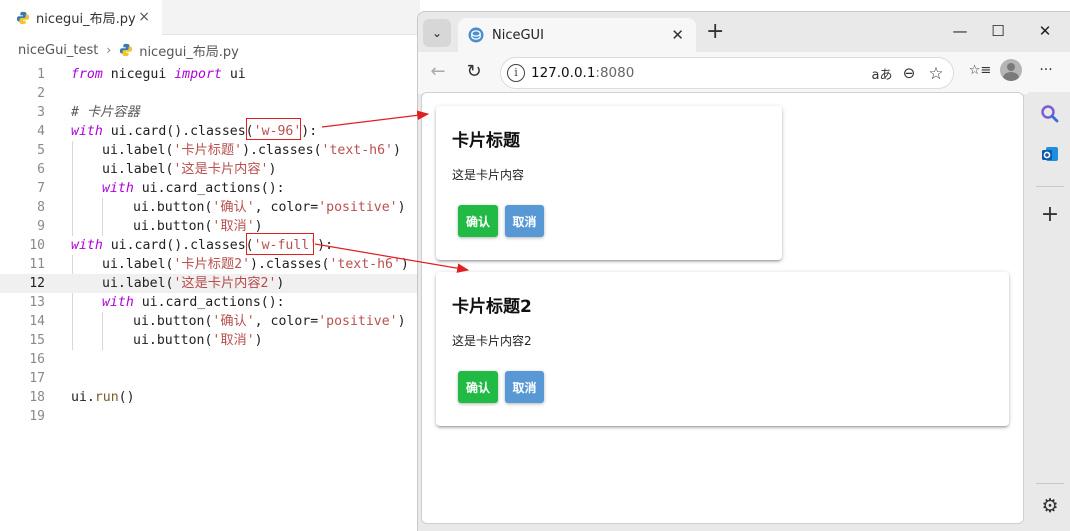  Describe the element at coordinates (1050, 215) in the screenshot. I see `add-icon: +` at that location.